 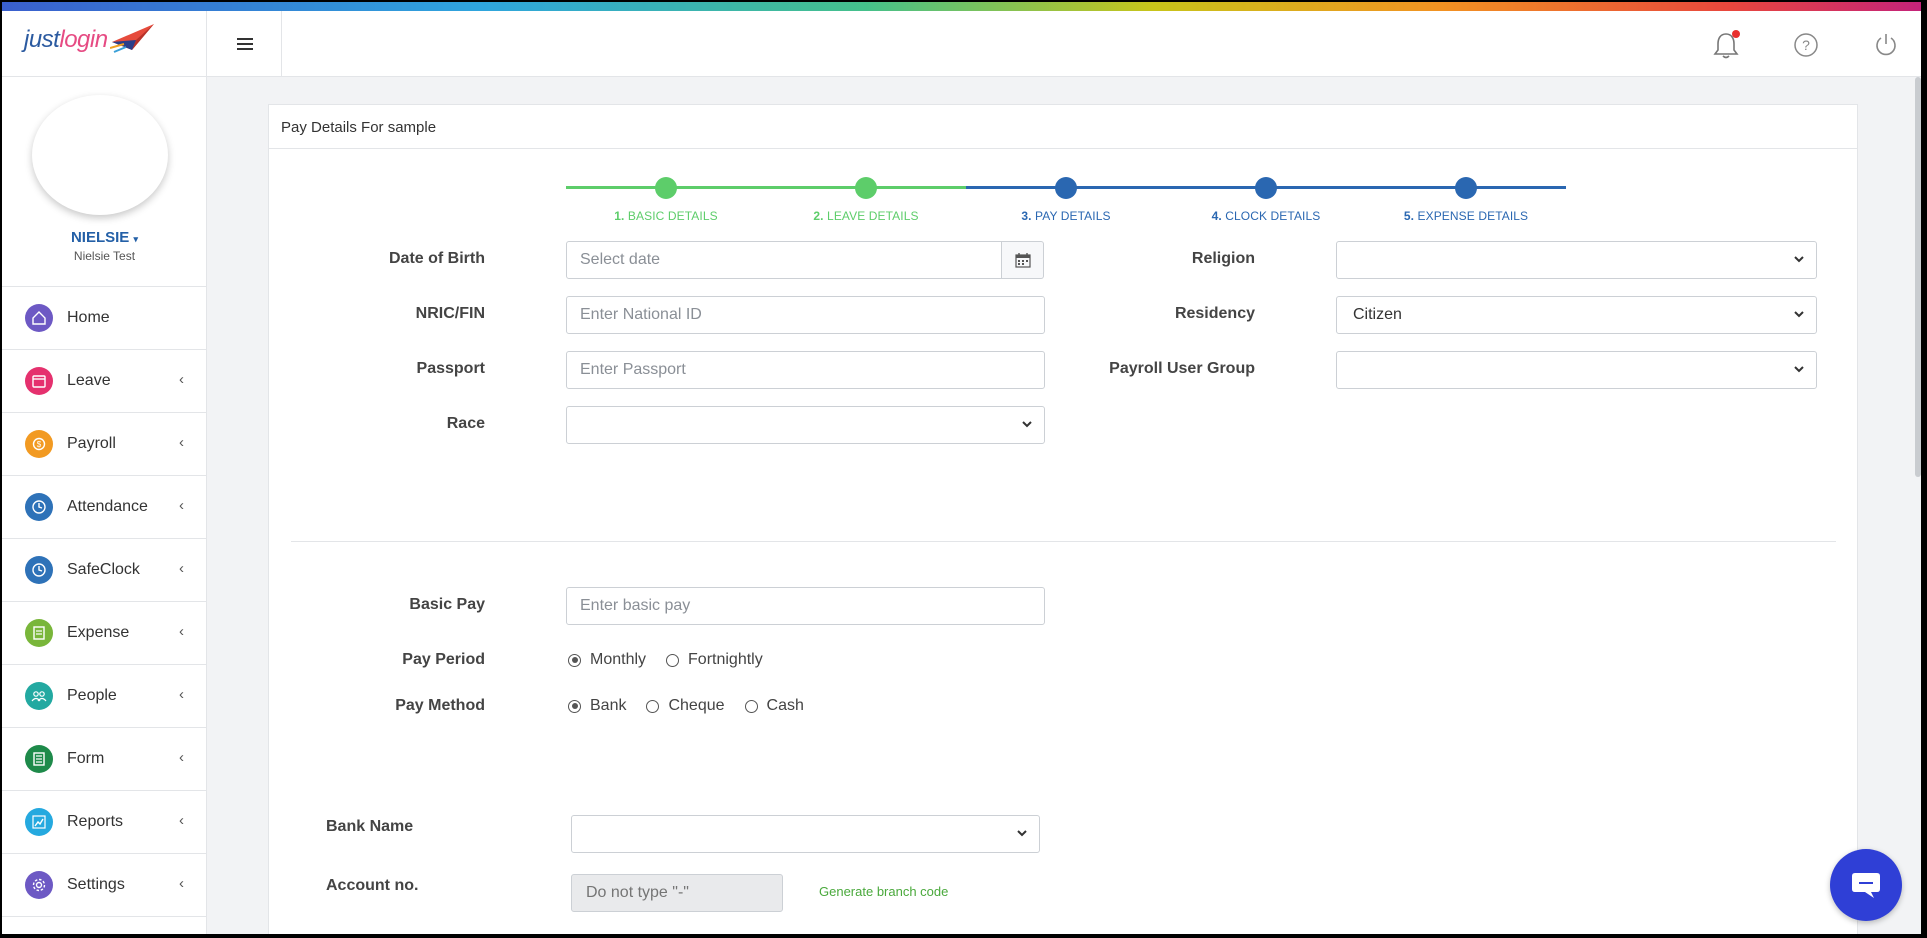 What do you see at coordinates (673, 660) in the screenshot?
I see `pay-period-radio-fortnightly` at bounding box center [673, 660].